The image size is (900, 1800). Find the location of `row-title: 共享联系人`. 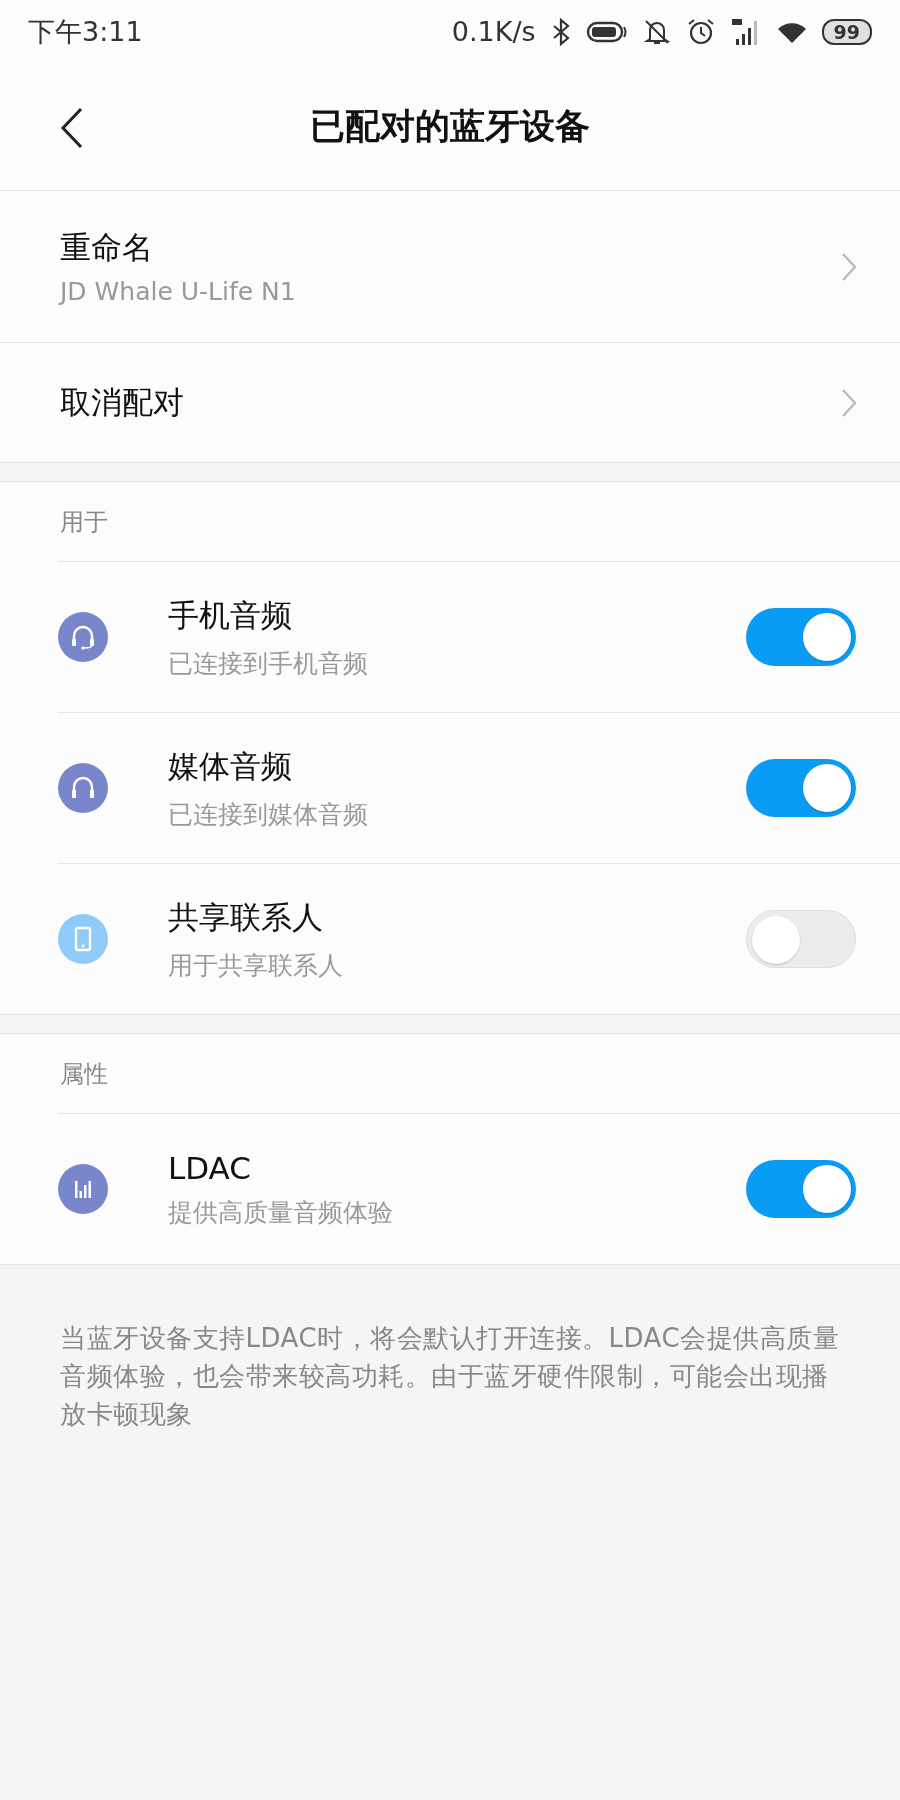

row-title: 共享联系人 is located at coordinates (246, 917).